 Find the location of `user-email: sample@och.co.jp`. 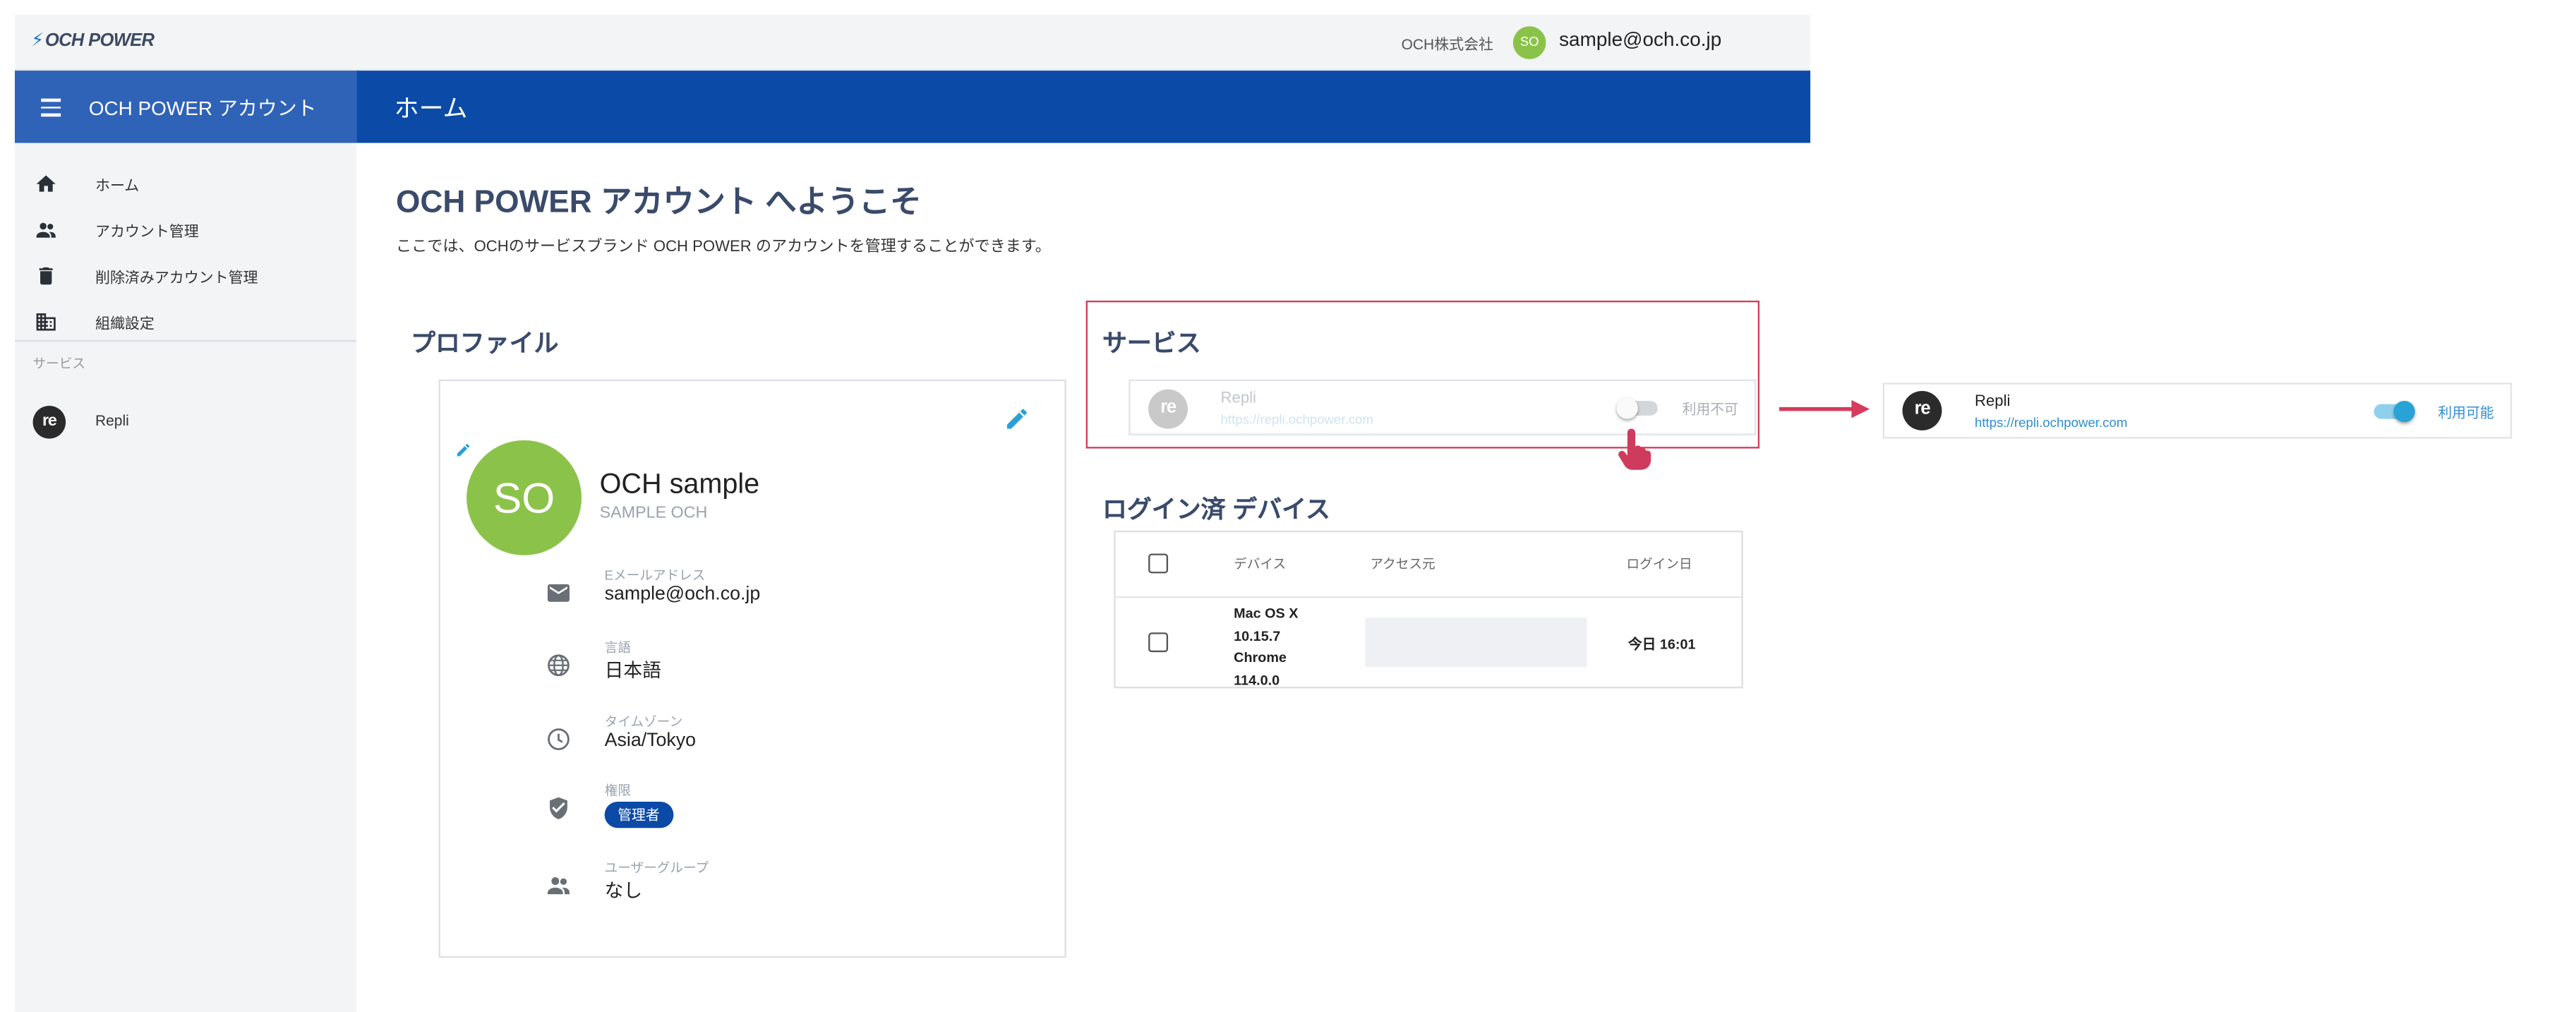

user-email: sample@och.co.jp is located at coordinates (1640, 40).